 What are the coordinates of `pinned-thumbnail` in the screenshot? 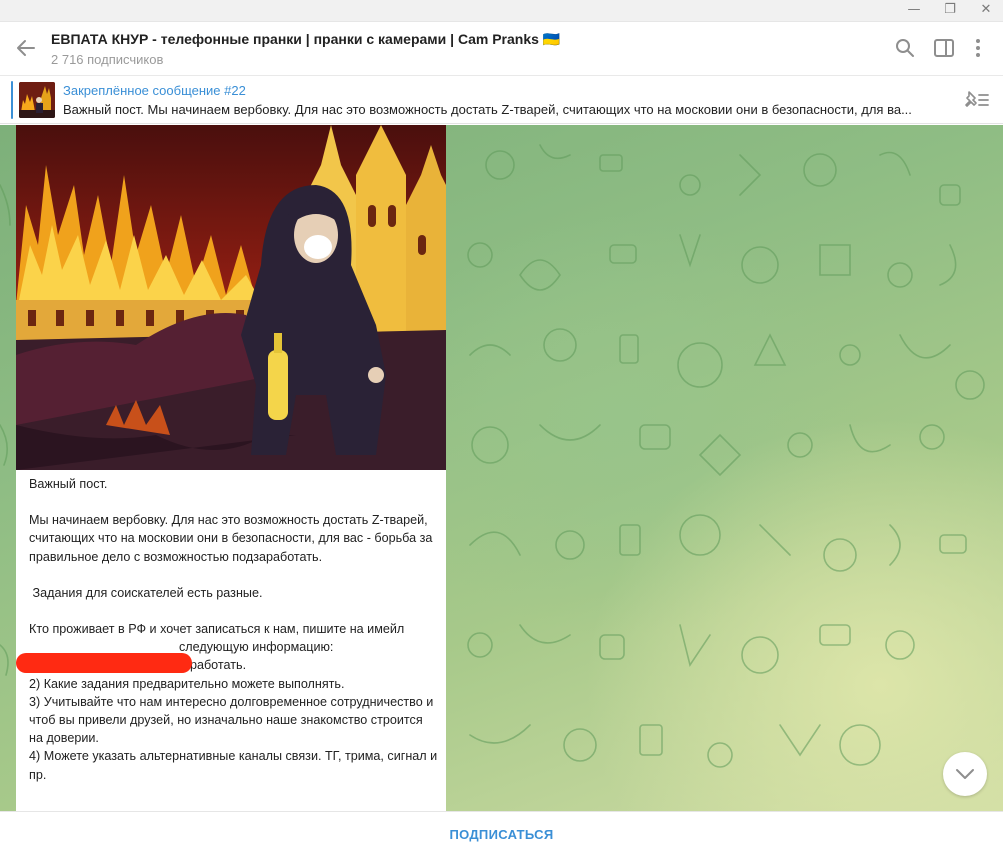 It's located at (37, 100).